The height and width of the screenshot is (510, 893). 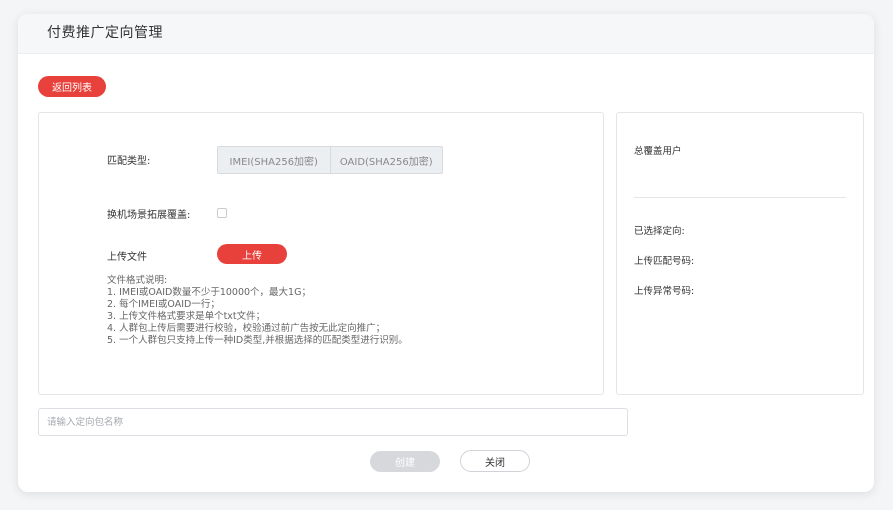 What do you see at coordinates (105, 33) in the screenshot?
I see `page-title: 付费推广定向管理` at bounding box center [105, 33].